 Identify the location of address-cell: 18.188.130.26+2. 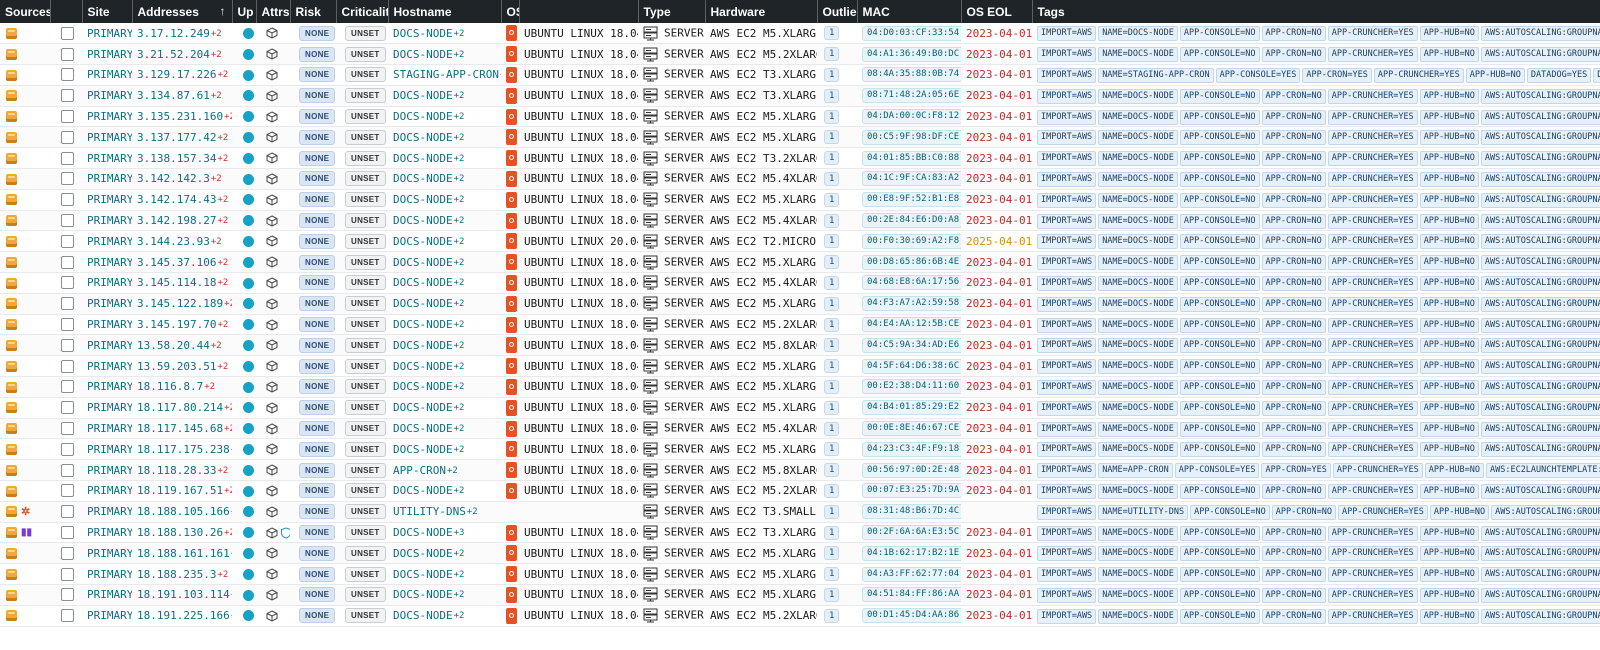
(182, 532).